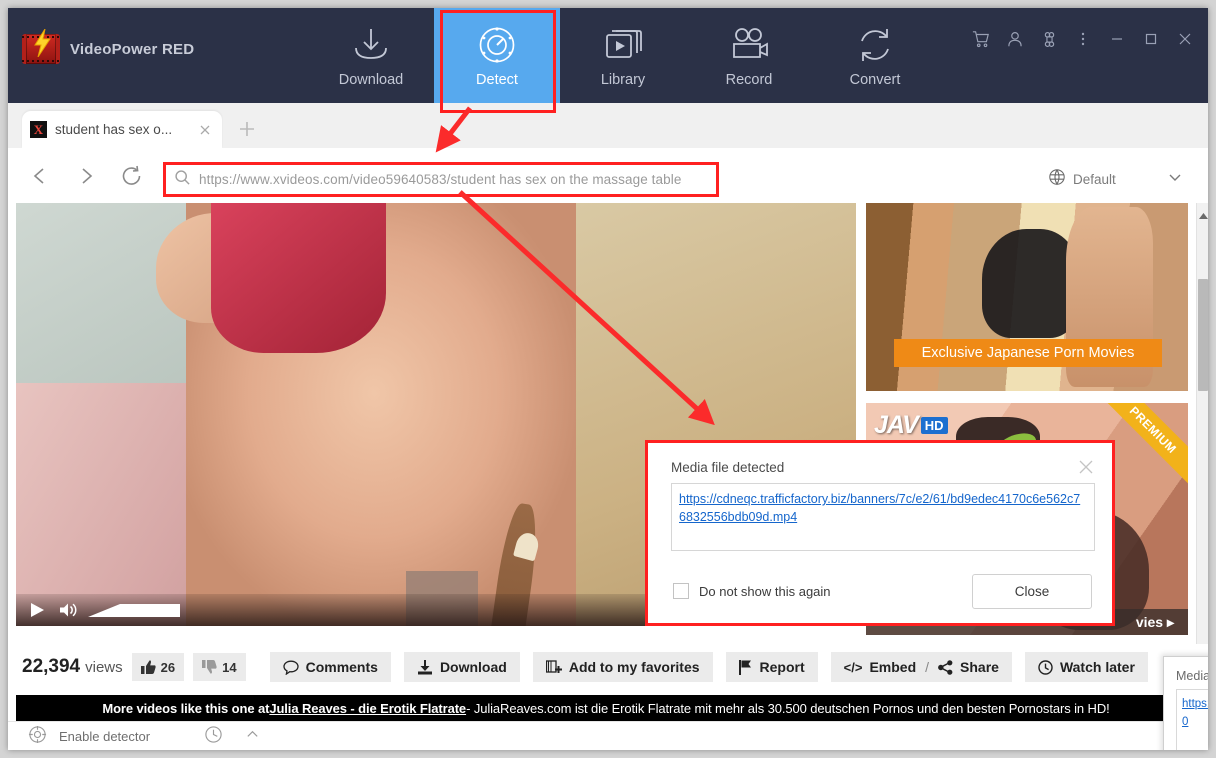 The width and height of the screenshot is (1216, 758). I want to click on new-tab-button, so click(247, 129).